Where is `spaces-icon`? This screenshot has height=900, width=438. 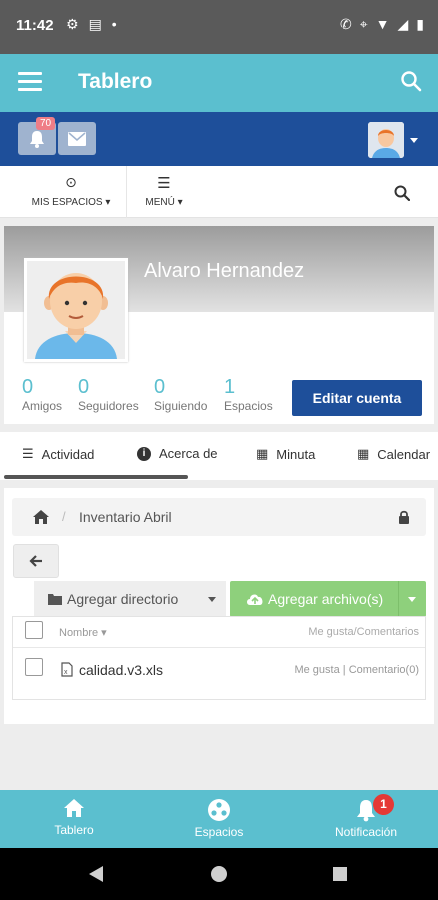
spaces-icon is located at coordinates (219, 810).